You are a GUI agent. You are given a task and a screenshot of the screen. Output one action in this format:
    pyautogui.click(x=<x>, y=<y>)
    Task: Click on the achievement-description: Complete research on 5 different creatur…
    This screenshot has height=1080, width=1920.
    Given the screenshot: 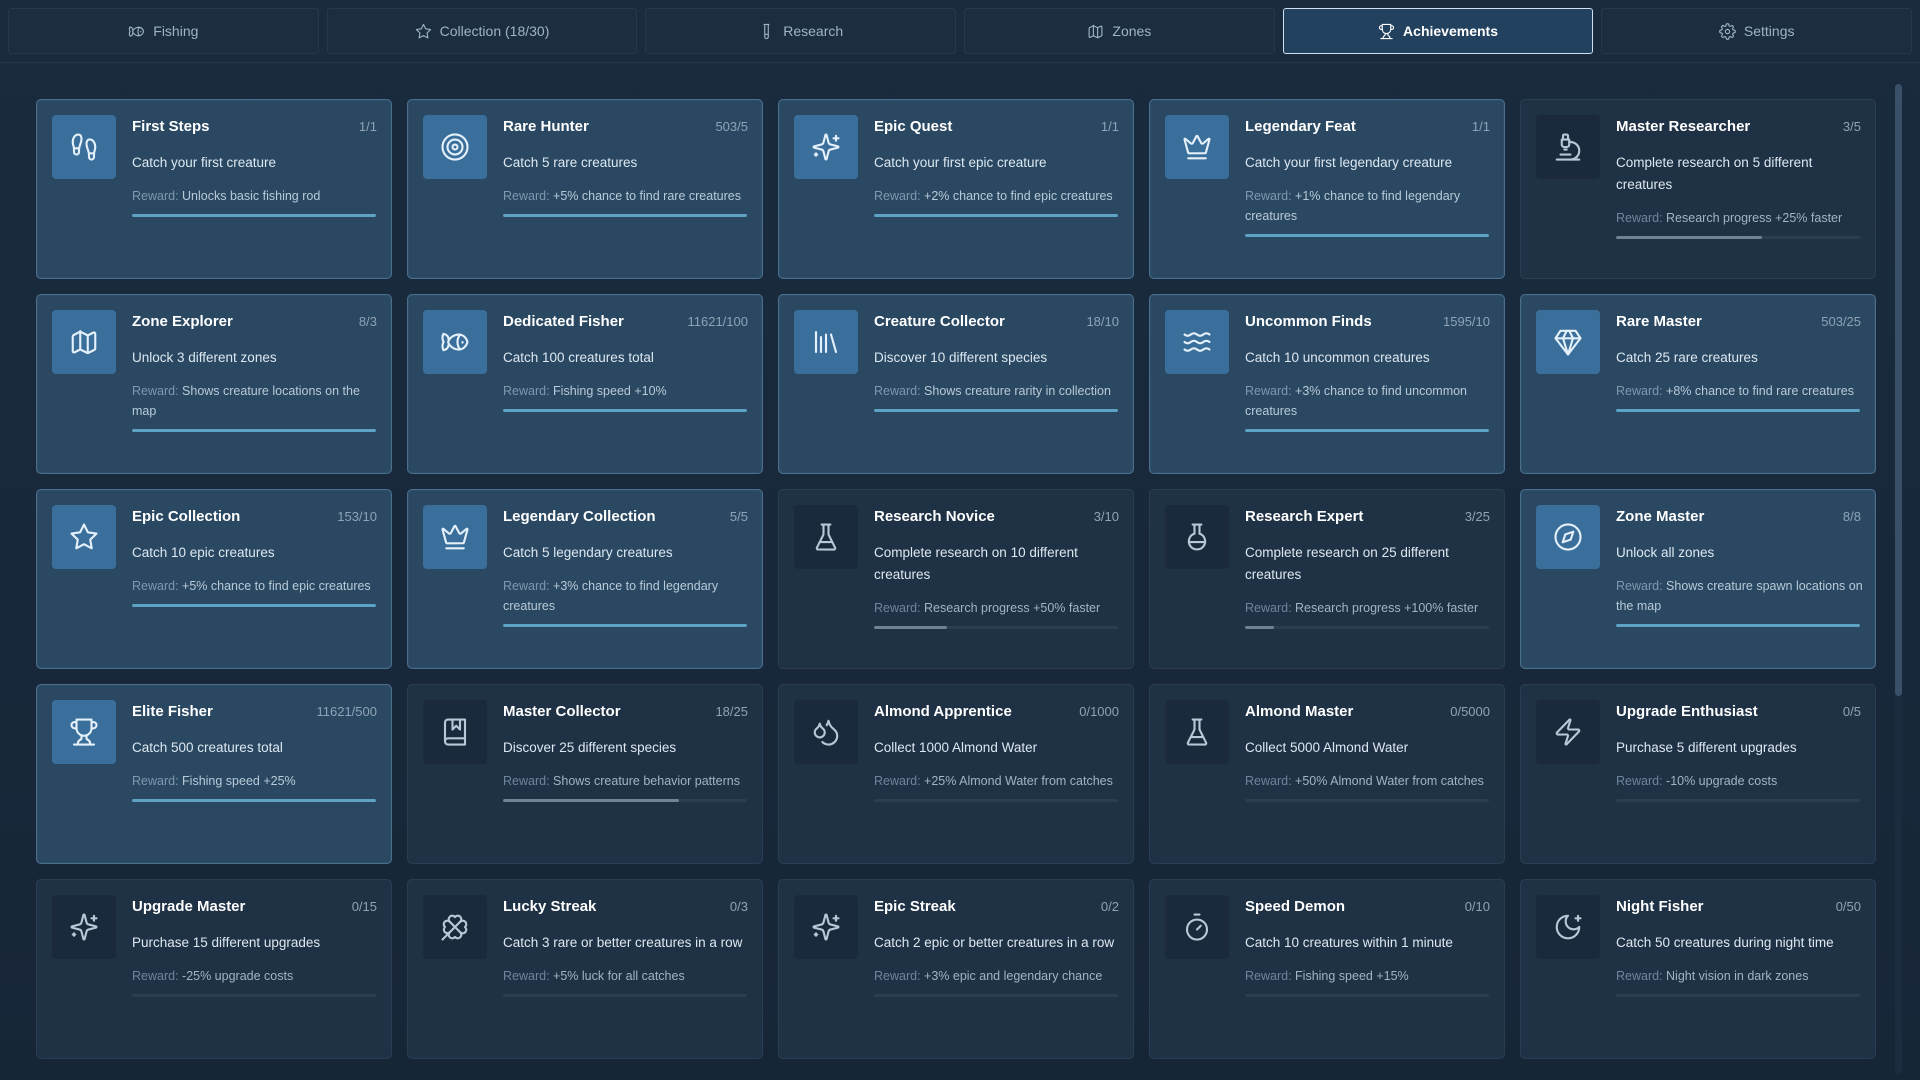 What is the action you would take?
    pyautogui.click(x=1714, y=173)
    